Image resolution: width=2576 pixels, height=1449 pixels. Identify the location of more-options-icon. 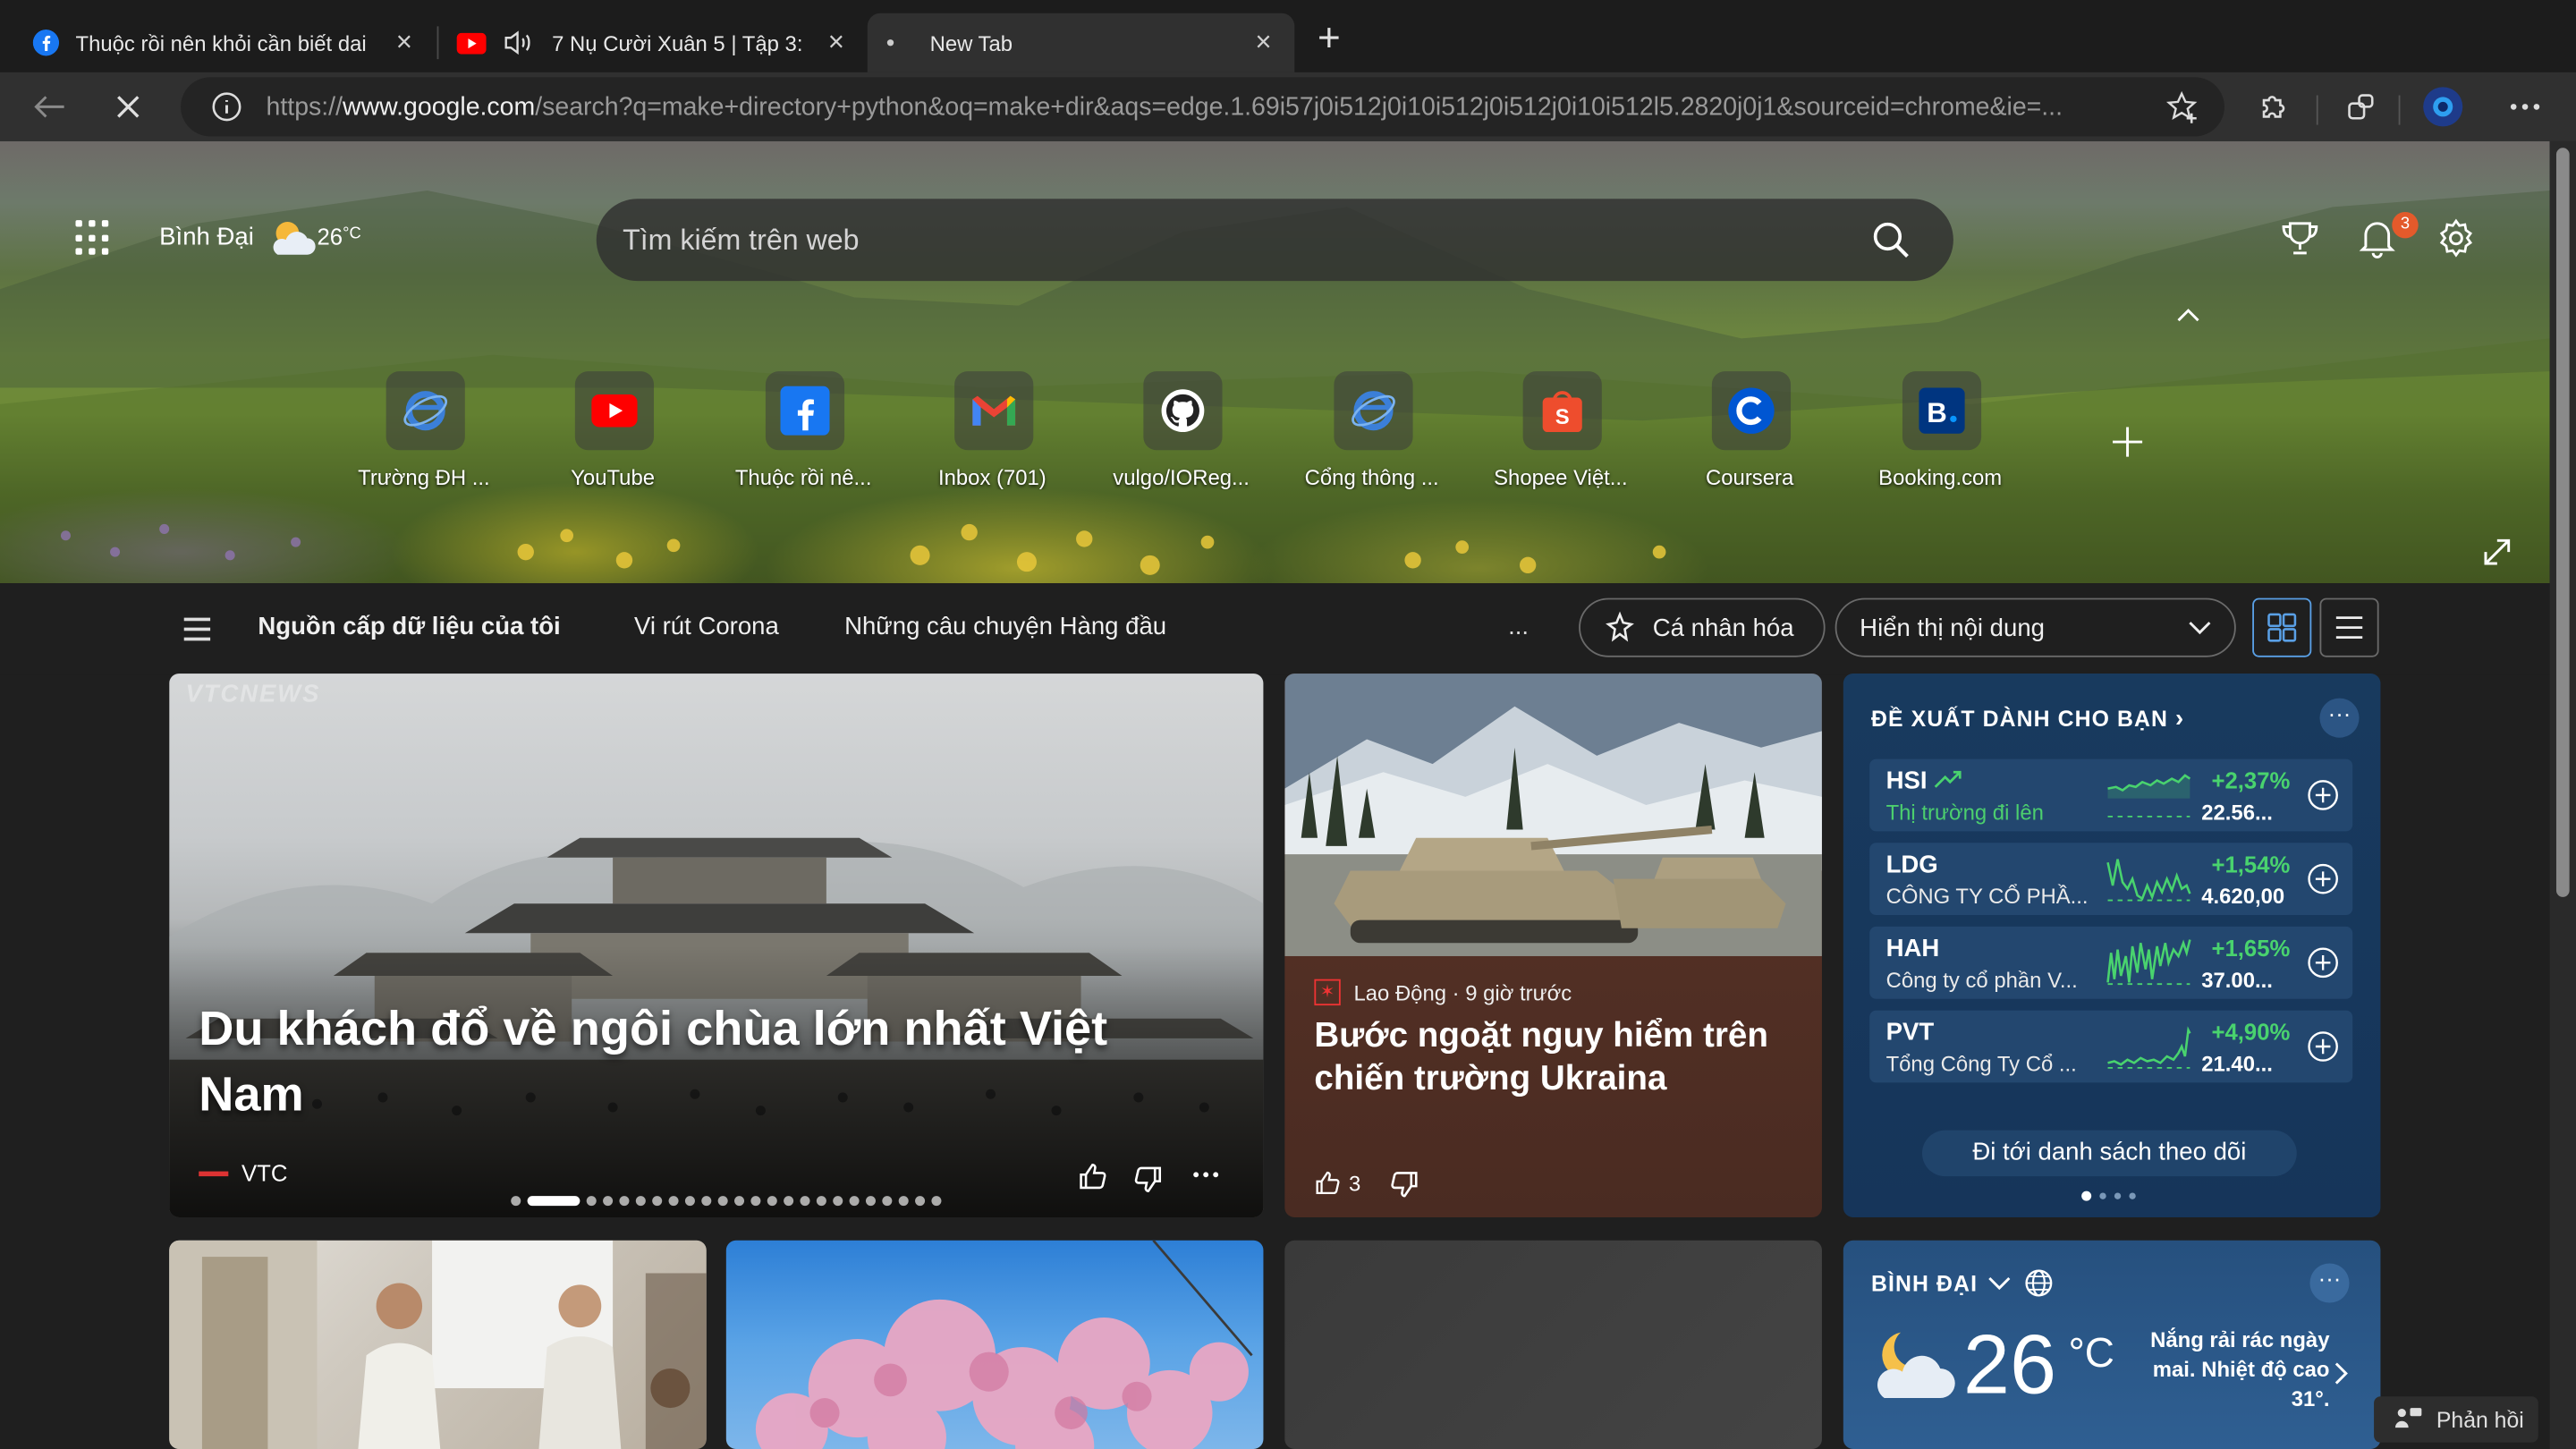
(1205, 1175).